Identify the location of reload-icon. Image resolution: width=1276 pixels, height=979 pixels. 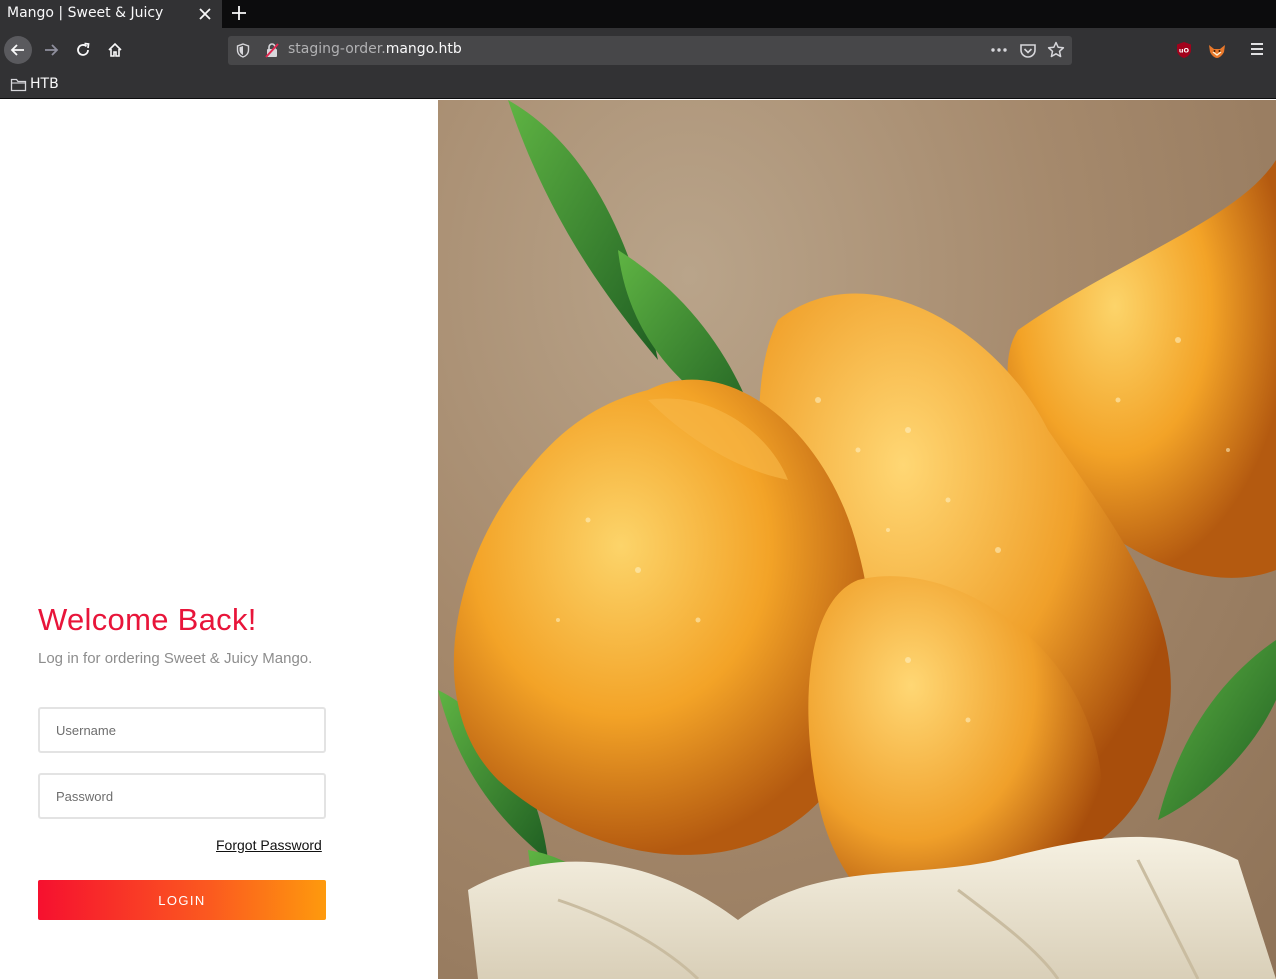
(83, 49).